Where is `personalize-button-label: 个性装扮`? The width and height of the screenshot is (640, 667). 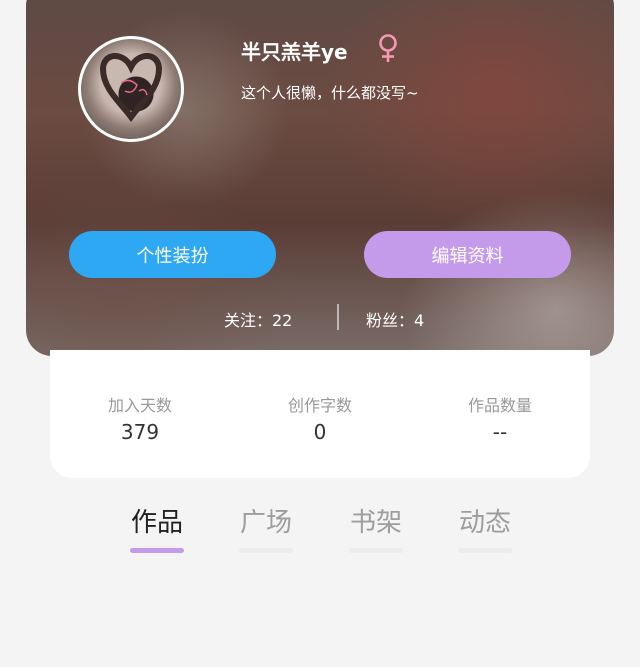 personalize-button-label: 个性装扮 is located at coordinates (172, 256).